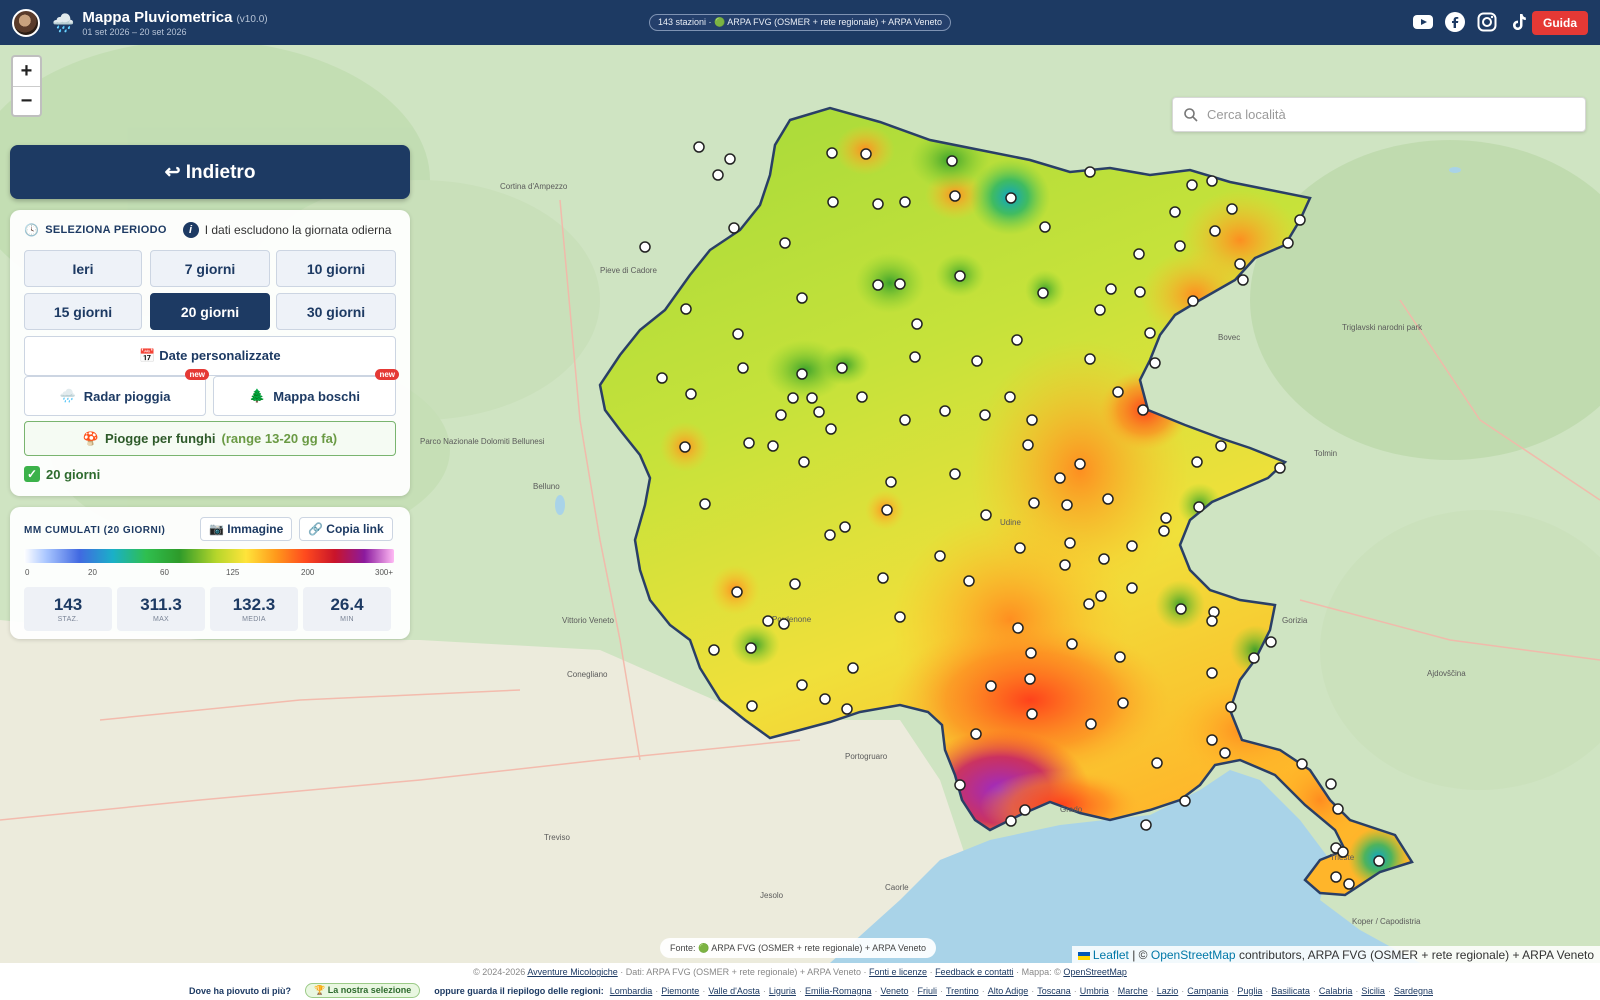 This screenshot has width=1600, height=1000. Describe the element at coordinates (336, 268) in the screenshot. I see `period-button-10: 10 giorni` at that location.